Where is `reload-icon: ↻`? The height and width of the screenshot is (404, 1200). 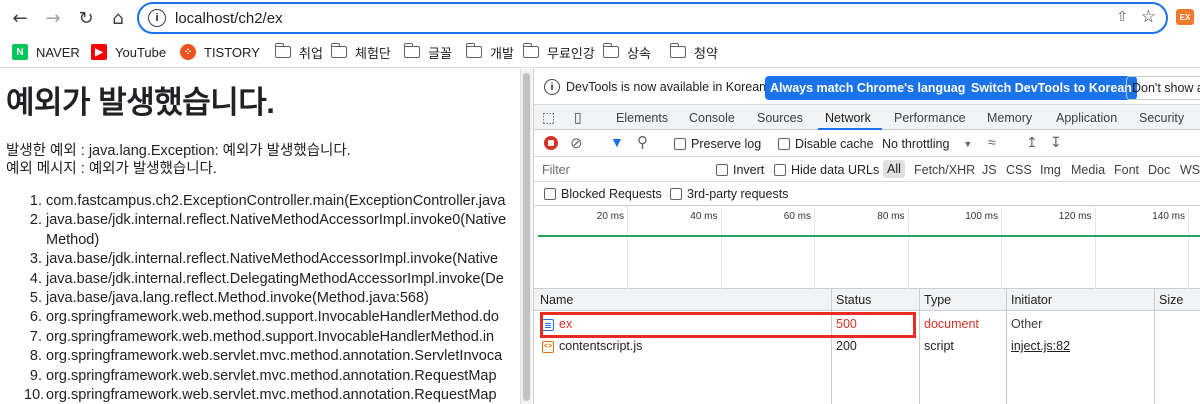
reload-icon: ↻ is located at coordinates (86, 18).